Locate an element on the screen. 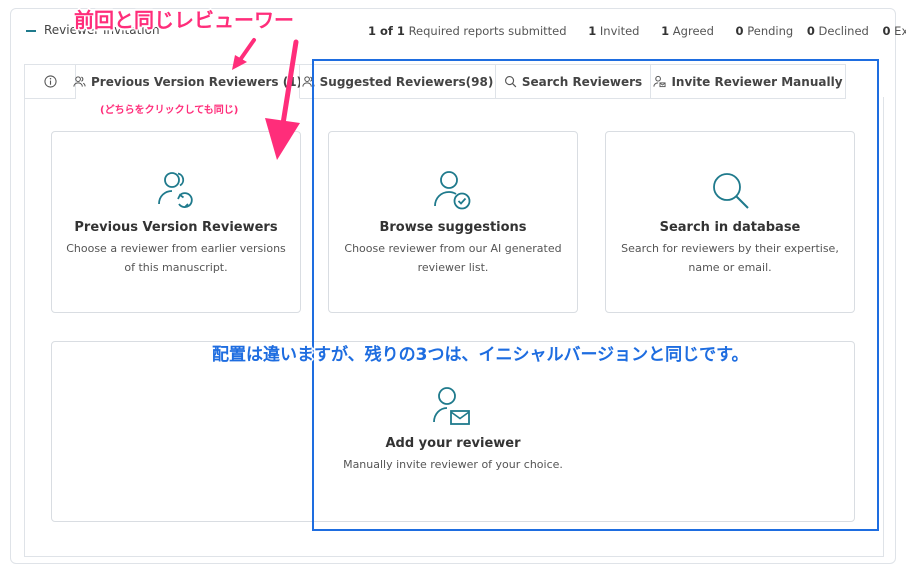 The width and height of the screenshot is (906, 564). card-description: Manually invite reviewer of your choice. is located at coordinates (453, 464).